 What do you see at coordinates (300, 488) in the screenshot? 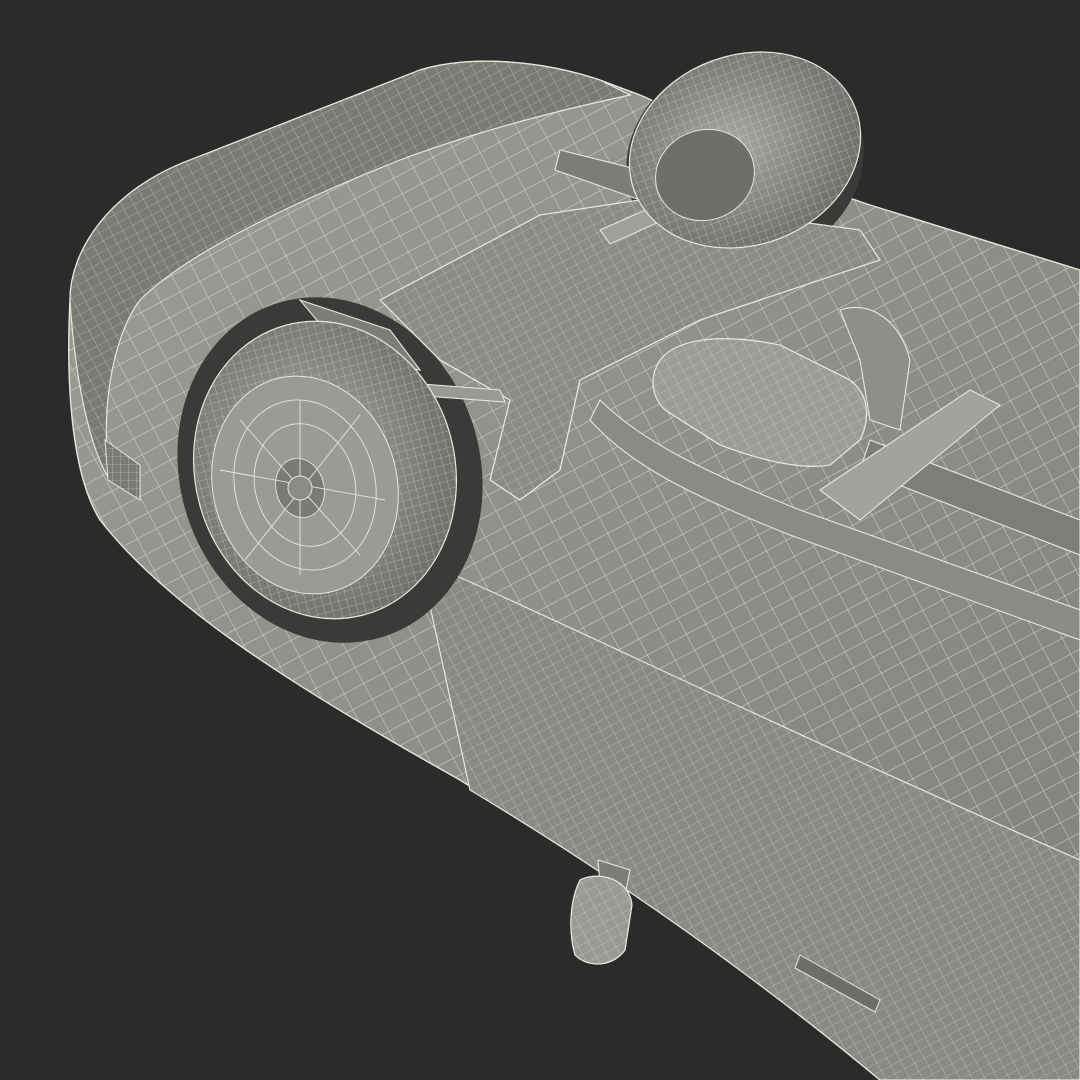
I see `front-left-hub-icon` at bounding box center [300, 488].